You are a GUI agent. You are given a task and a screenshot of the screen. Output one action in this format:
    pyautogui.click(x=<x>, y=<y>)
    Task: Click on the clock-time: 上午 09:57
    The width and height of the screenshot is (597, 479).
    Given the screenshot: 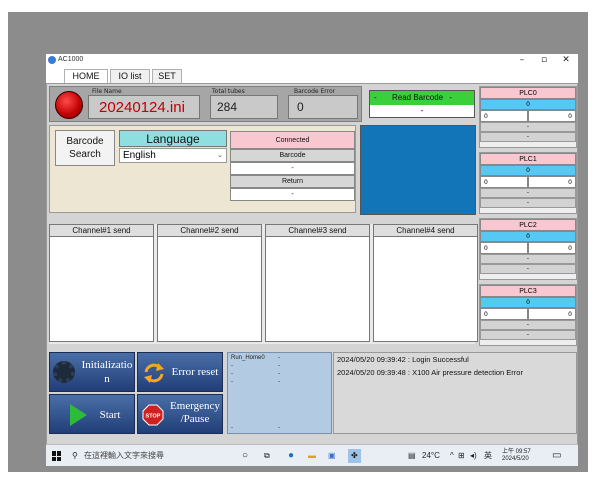 What is the action you would take?
    pyautogui.click(x=516, y=450)
    